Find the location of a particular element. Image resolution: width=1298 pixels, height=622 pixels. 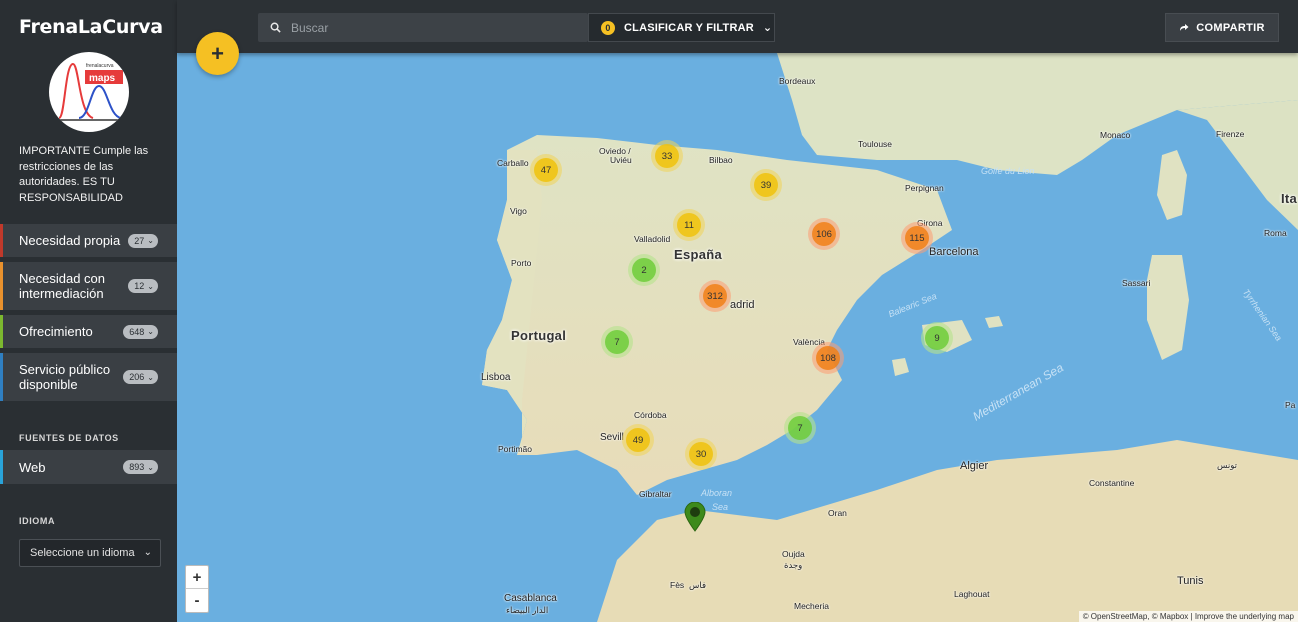

map-cluster: 106 is located at coordinates (824, 234).